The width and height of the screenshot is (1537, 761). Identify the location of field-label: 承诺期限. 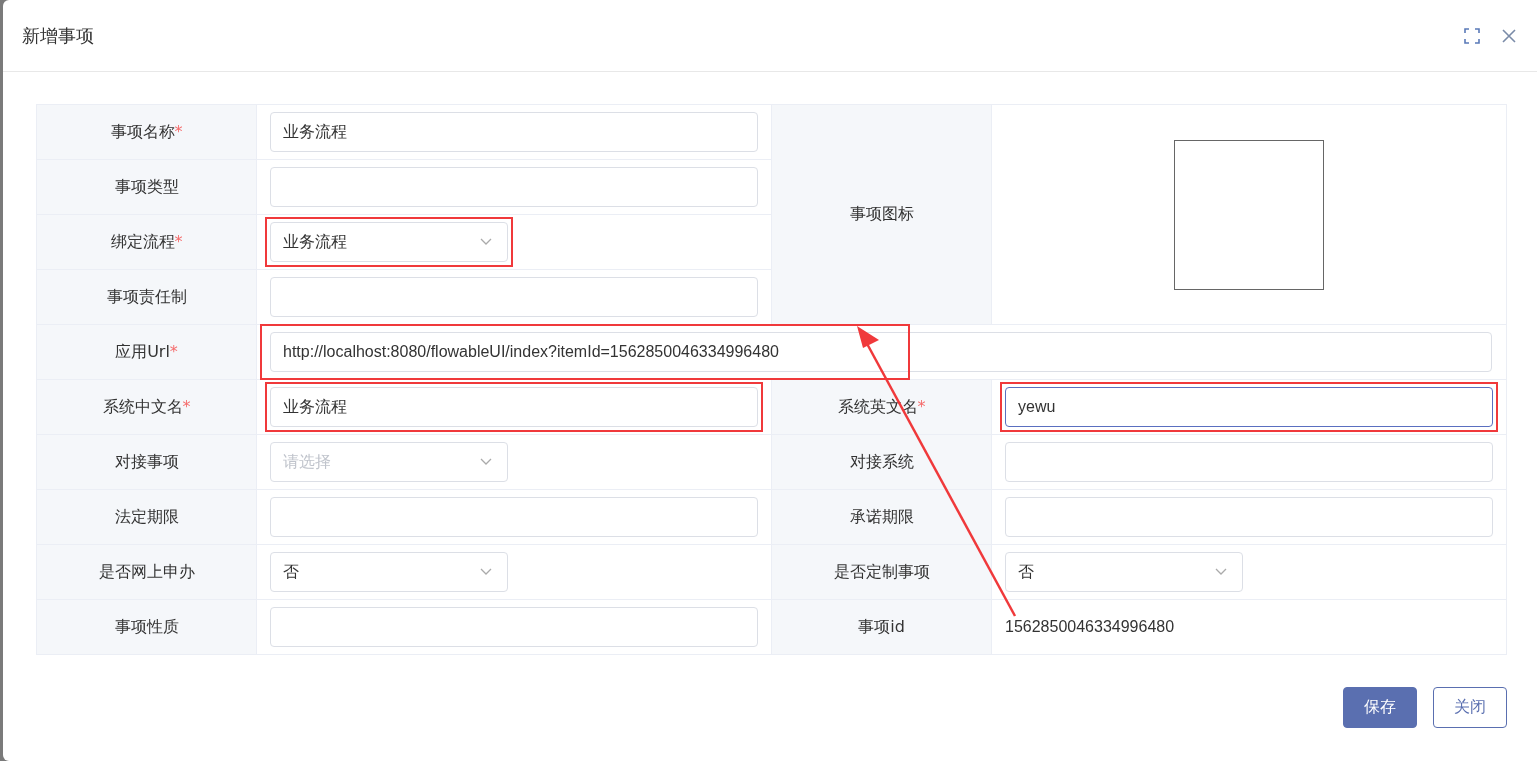
(881, 516).